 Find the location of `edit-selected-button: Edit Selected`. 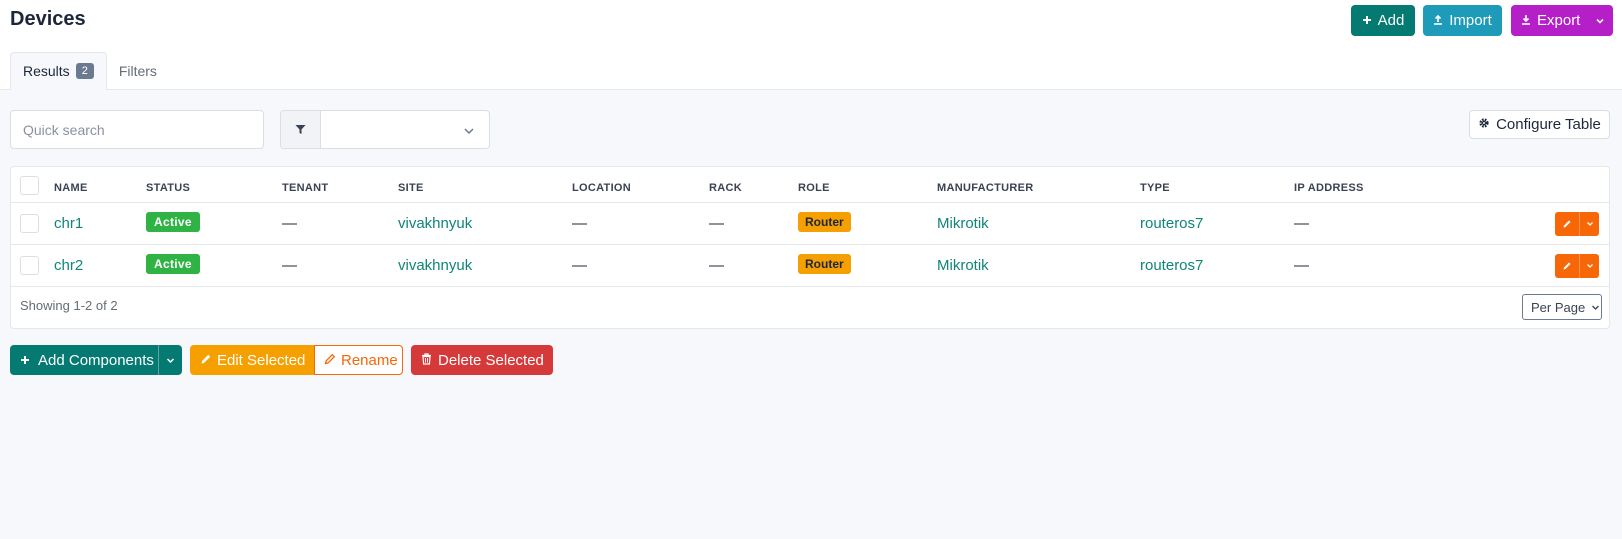

edit-selected-button: Edit Selected is located at coordinates (252, 360).